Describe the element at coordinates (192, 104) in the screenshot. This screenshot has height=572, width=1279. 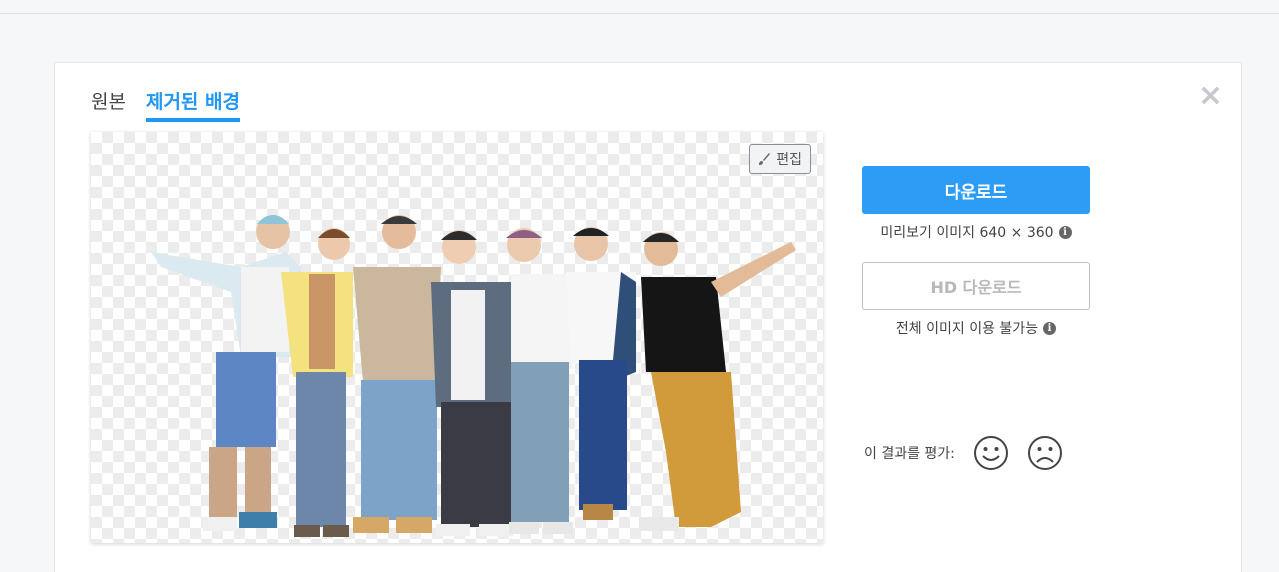
I see `tab-removed-background: 제거된 배경` at that location.